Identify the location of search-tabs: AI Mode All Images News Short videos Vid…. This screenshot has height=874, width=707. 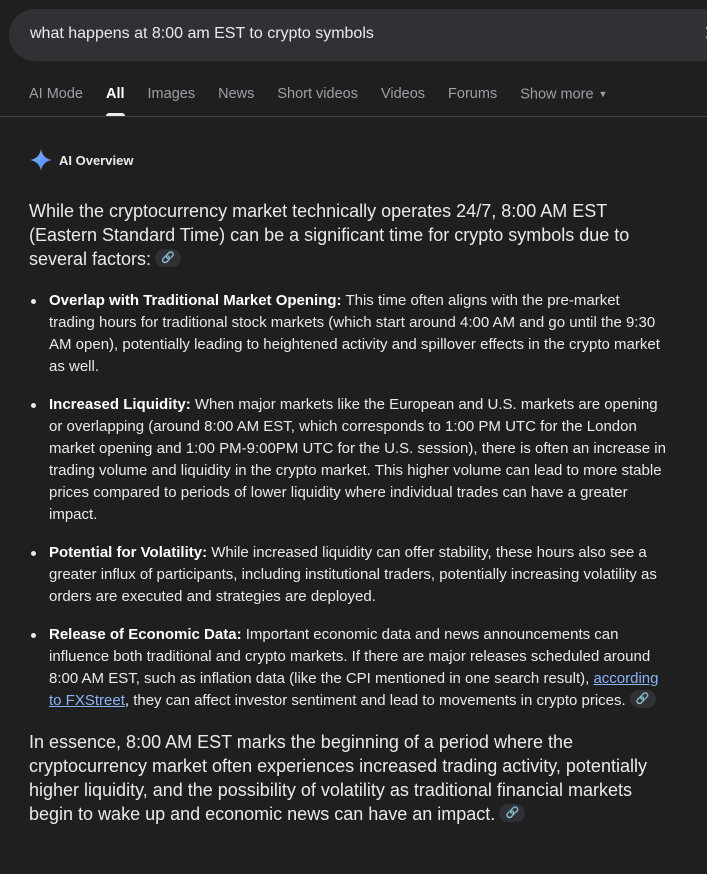
(329, 101).